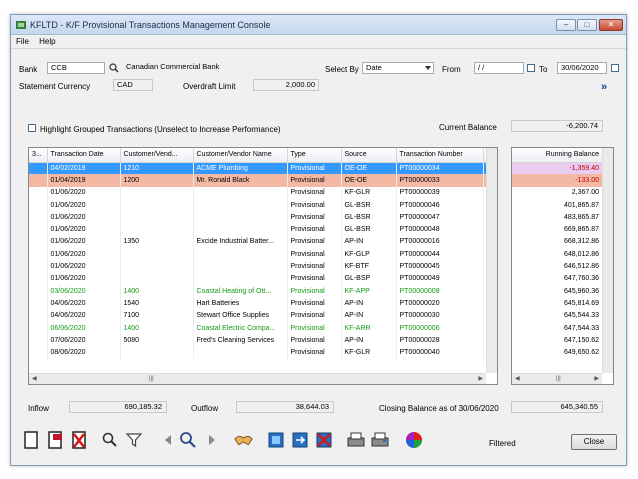 This screenshot has height=479, width=638. Describe the element at coordinates (558, 180) in the screenshot. I see `balance-row: -133.00` at that location.